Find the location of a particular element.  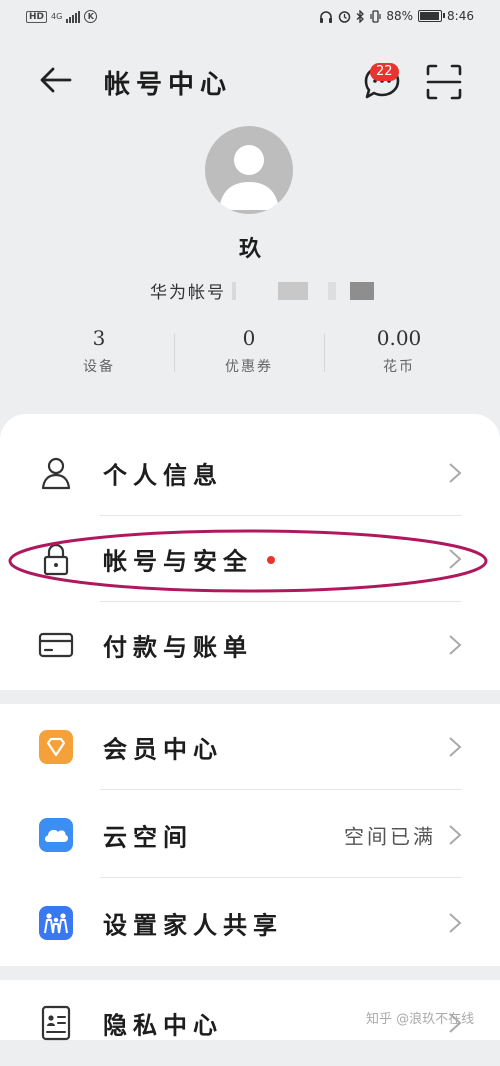

stat-value: 3 is located at coordinates (99, 338).